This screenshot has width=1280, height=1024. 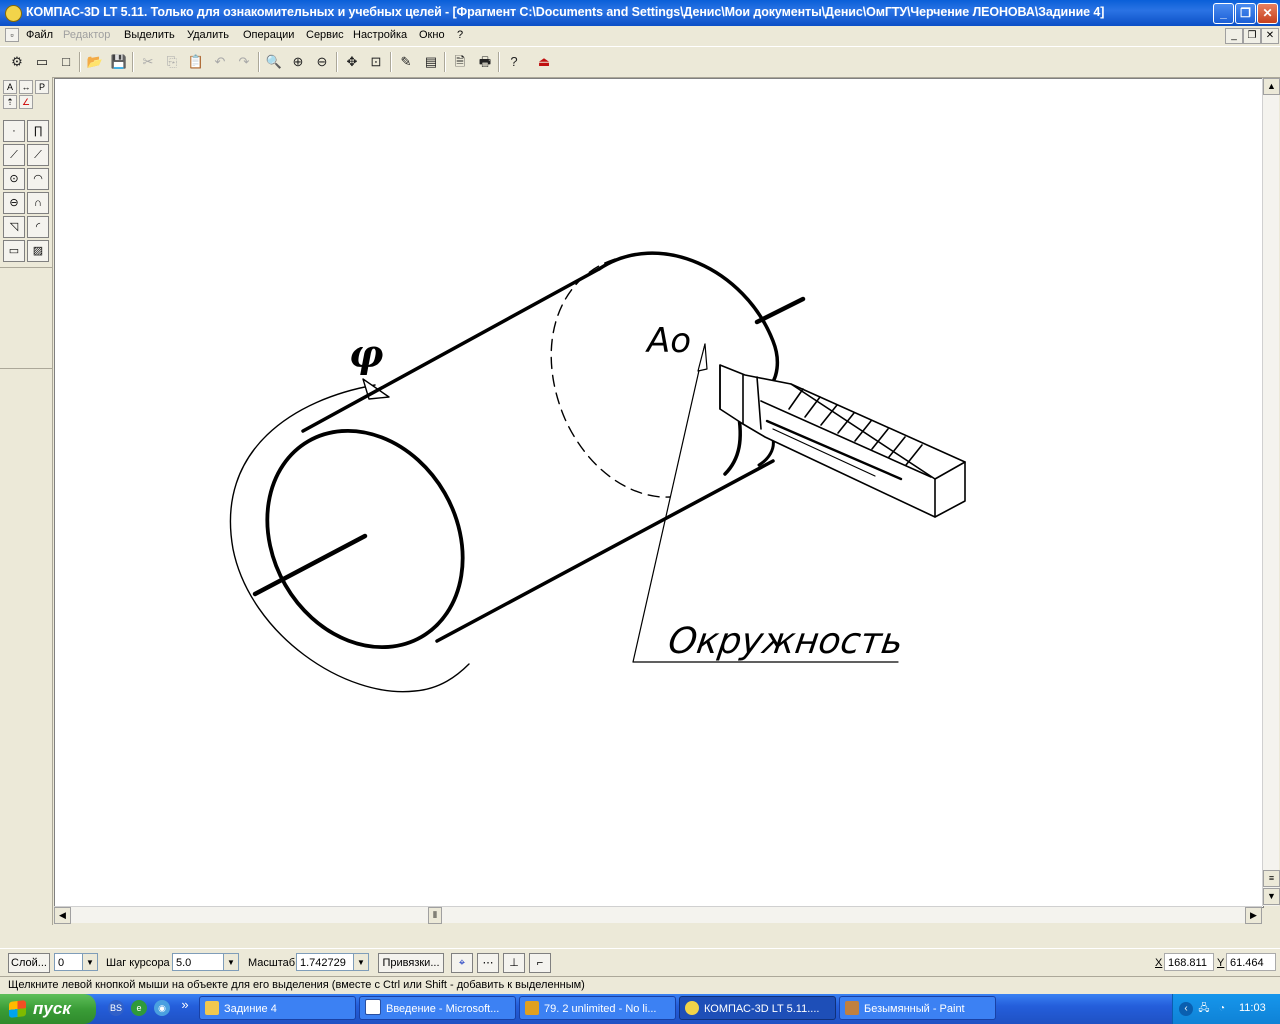 What do you see at coordinates (1251, 962) in the screenshot?
I see `y-coord-field: 61.464` at bounding box center [1251, 962].